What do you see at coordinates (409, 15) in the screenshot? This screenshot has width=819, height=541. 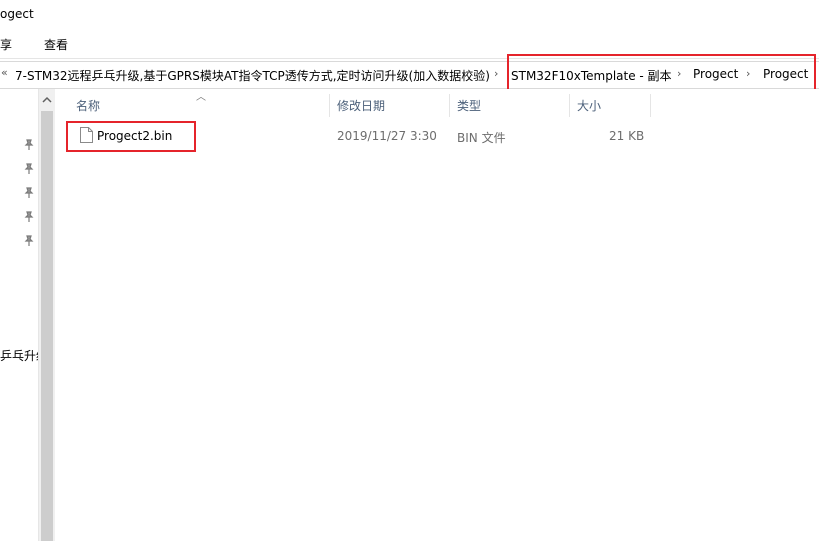 I see `title-bar: ogect` at bounding box center [409, 15].